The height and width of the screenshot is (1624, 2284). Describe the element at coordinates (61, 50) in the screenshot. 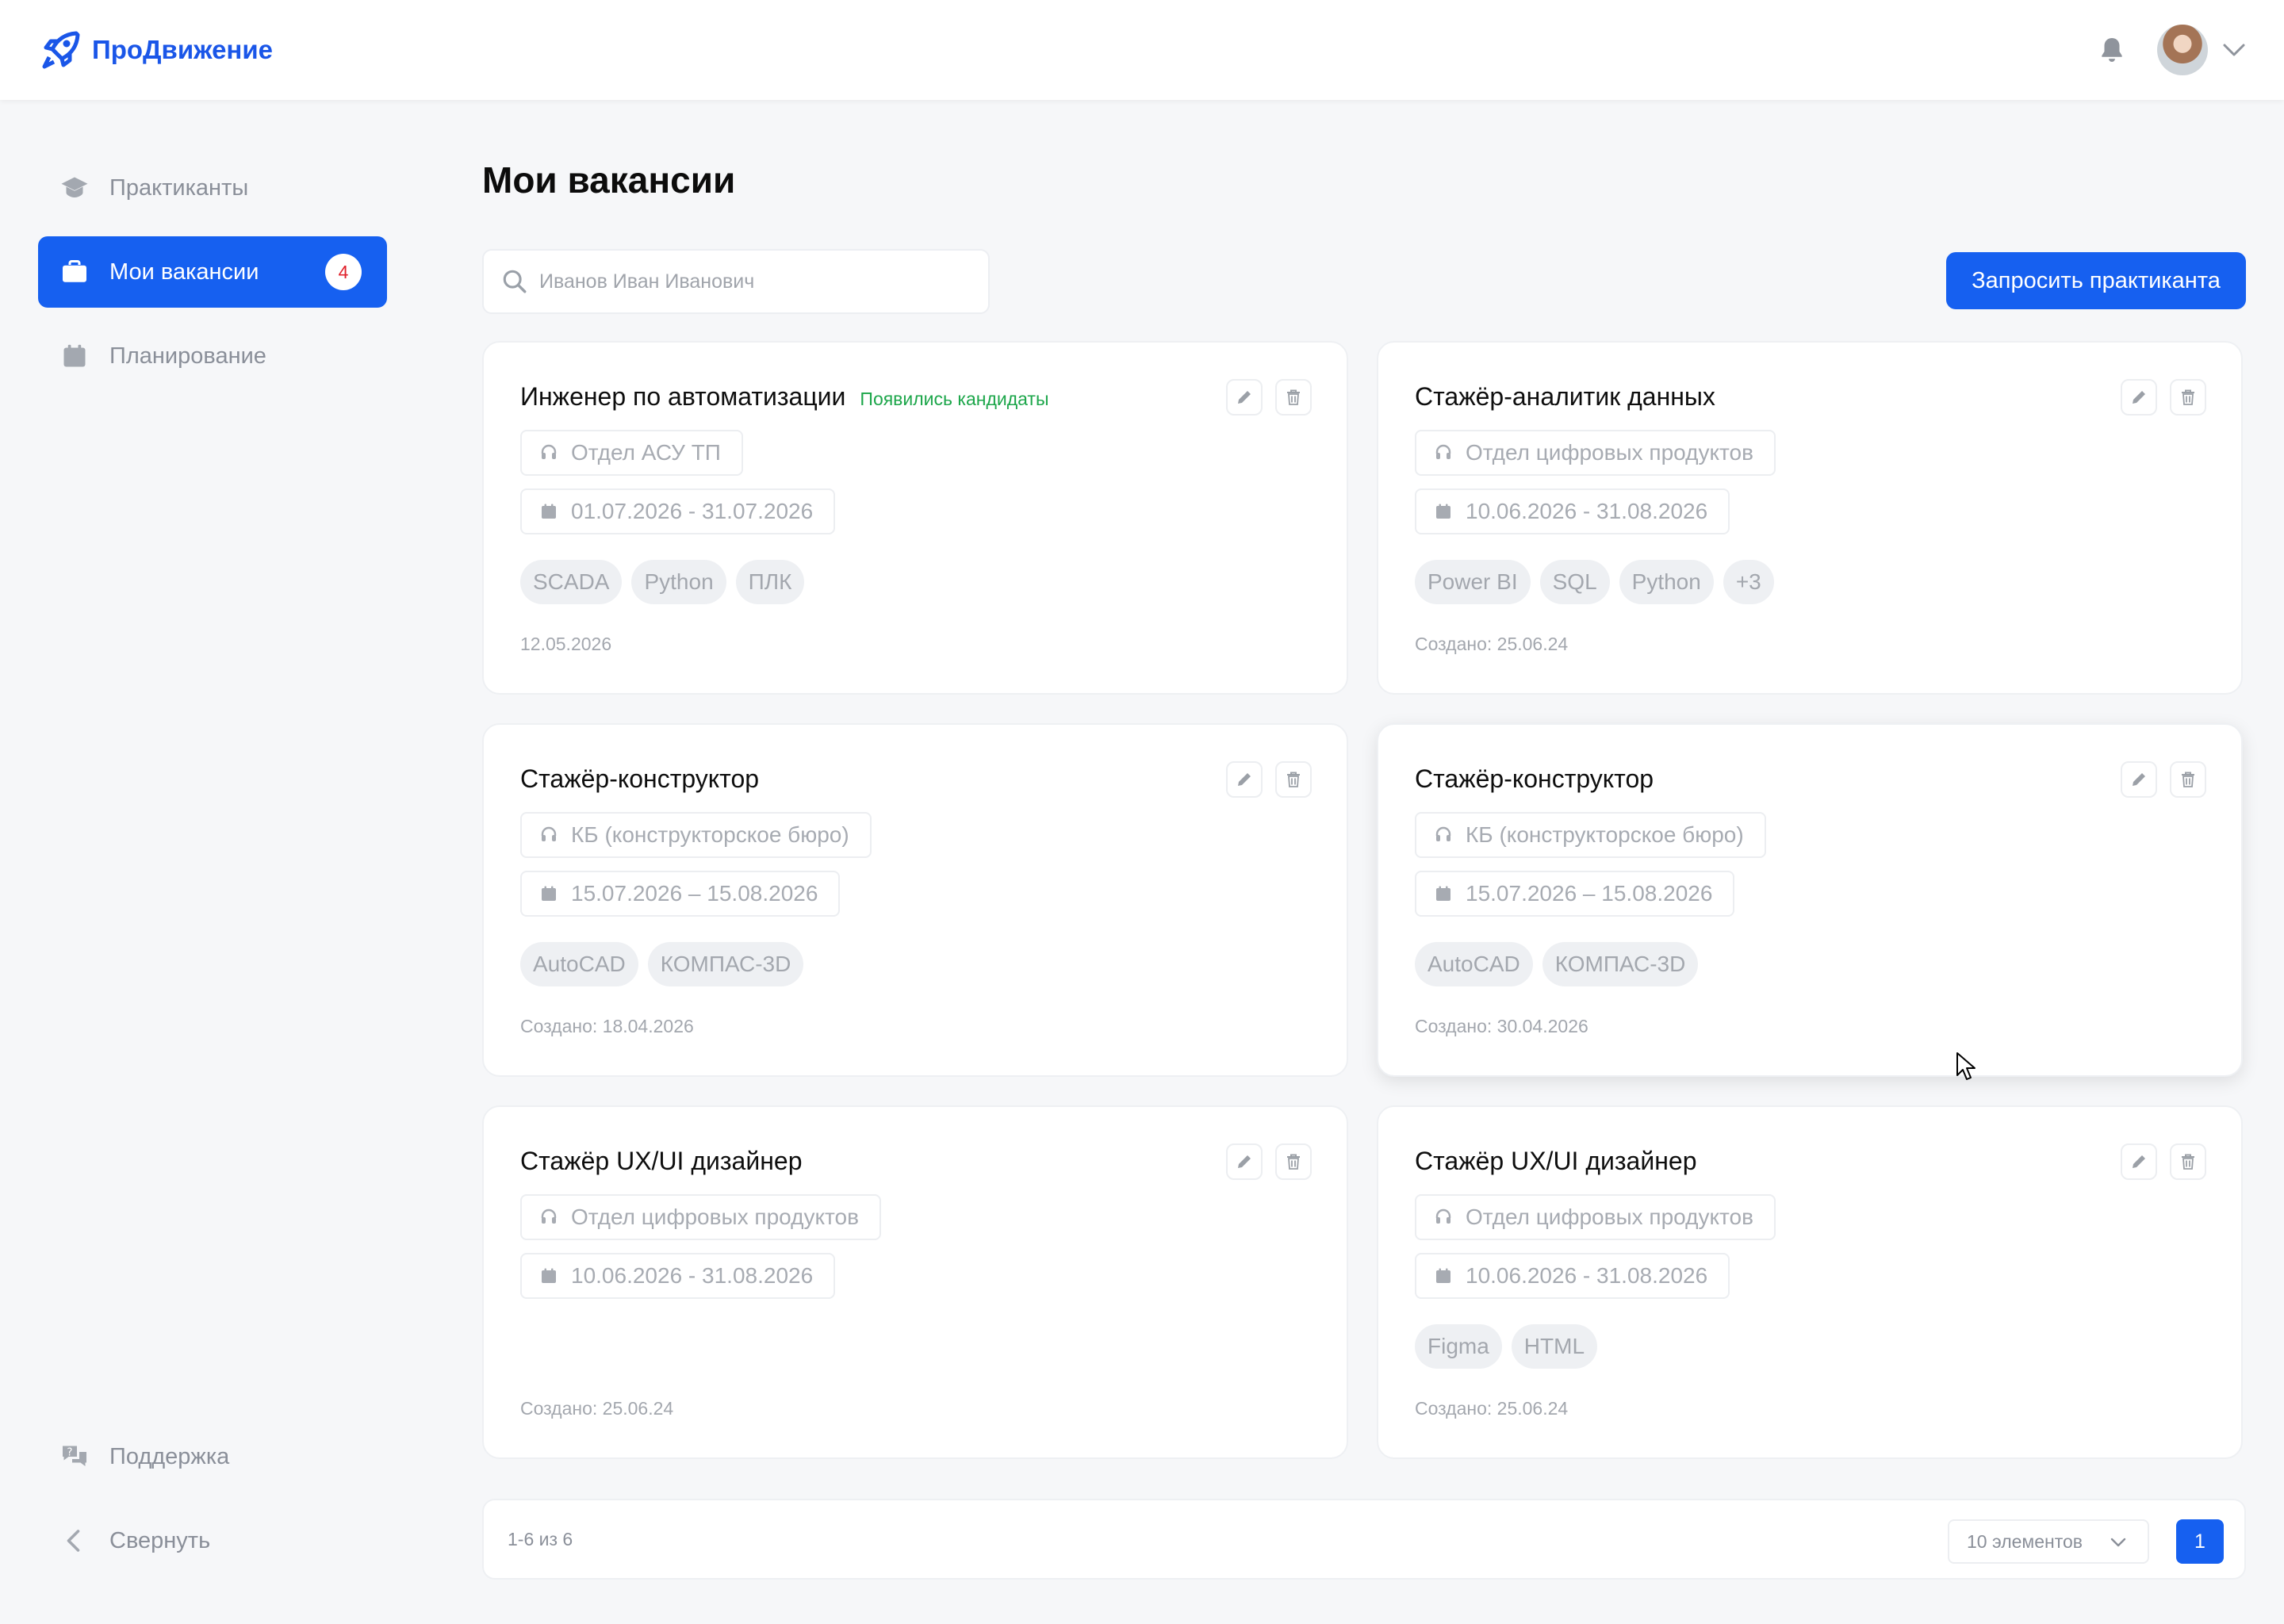

I see `rocket-logo-icon` at that location.